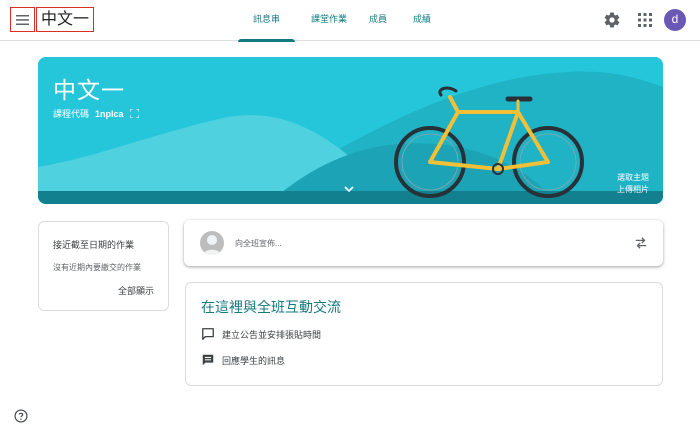 The height and width of the screenshot is (438, 700). I want to click on info-row-text: 回應學生的訊息, so click(254, 360).